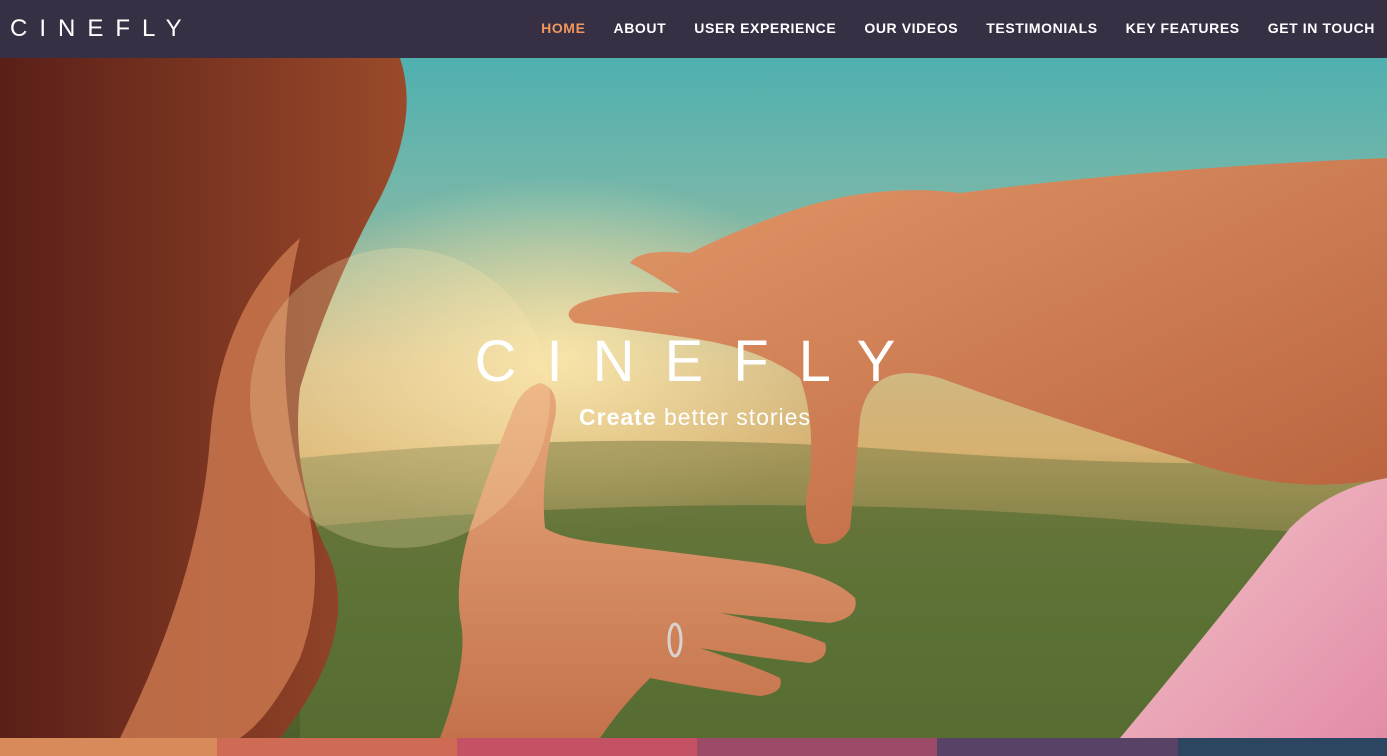 This screenshot has height=756, width=1387. I want to click on hero-tagline: Create better stories, so click(695, 417).